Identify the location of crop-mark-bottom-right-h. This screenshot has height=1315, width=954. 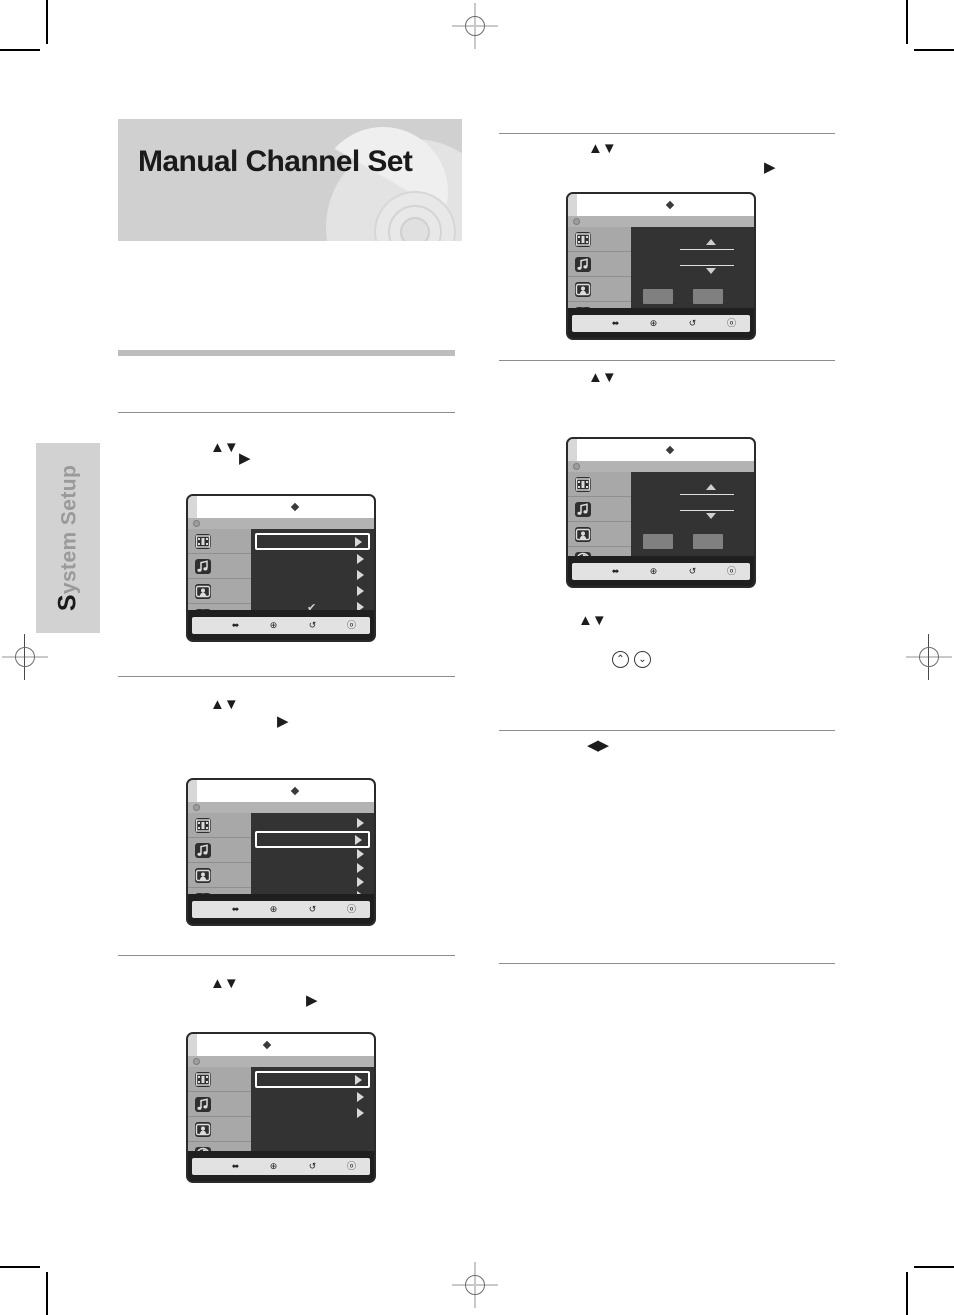
(934, 1267).